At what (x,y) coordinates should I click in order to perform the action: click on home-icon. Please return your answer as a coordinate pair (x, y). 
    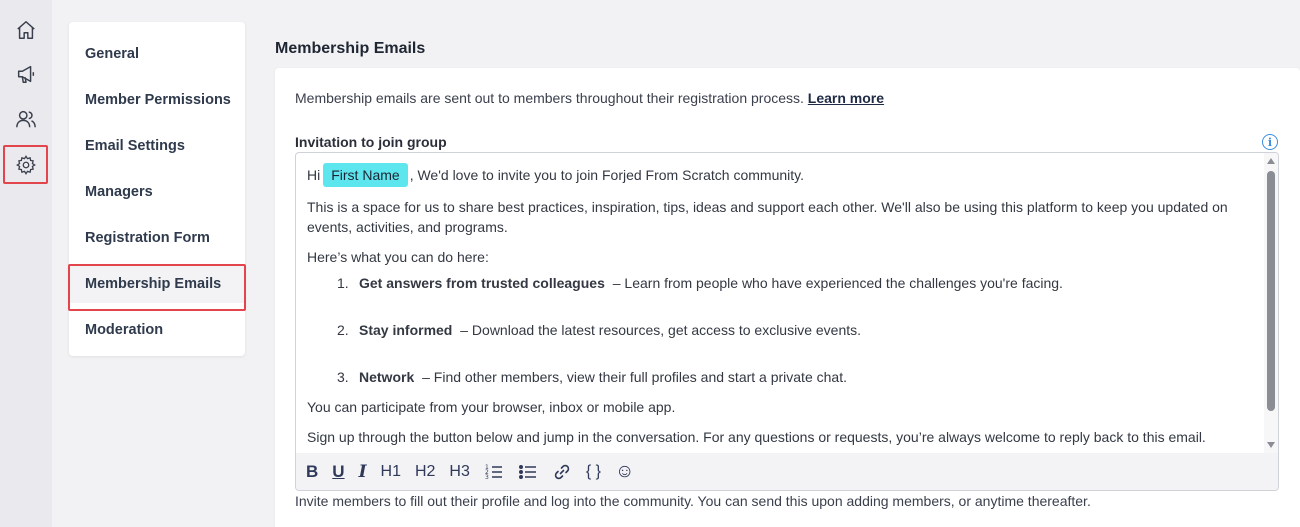
    Looking at the image, I should click on (26, 30).